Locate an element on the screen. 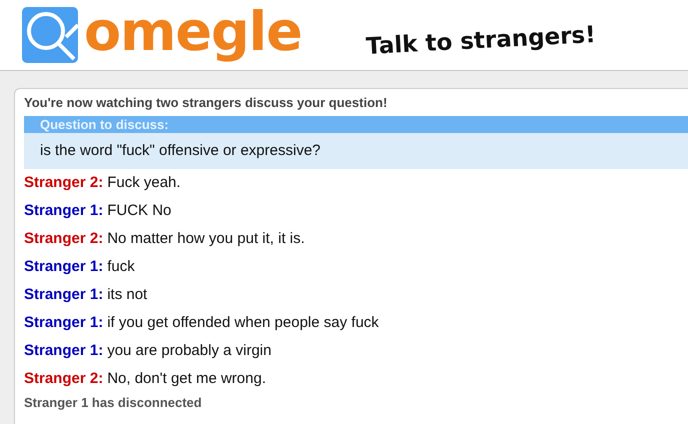 Image resolution: width=688 pixels, height=424 pixels. question-text: is the word "fuck" offensive or expressive? is located at coordinates (180, 151).